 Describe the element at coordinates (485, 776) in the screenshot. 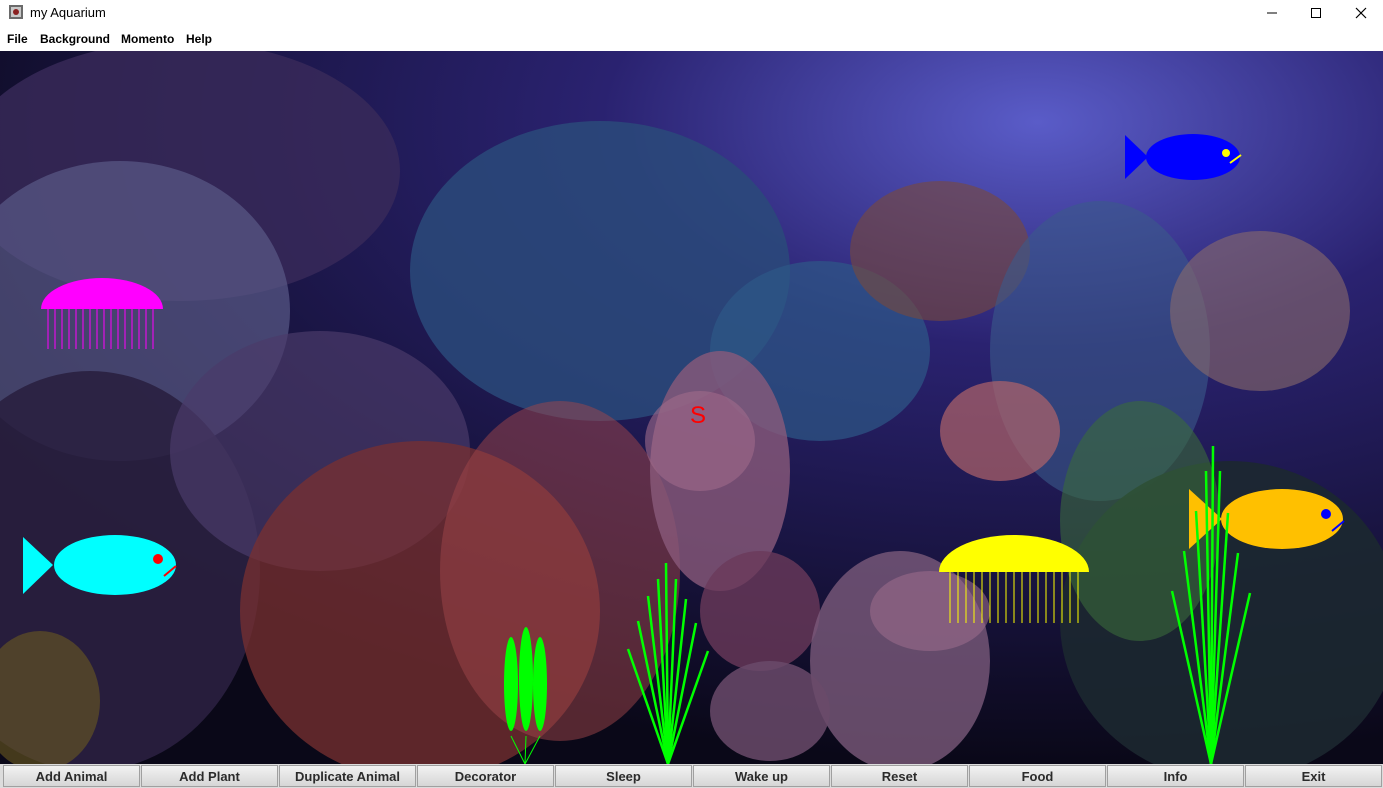

I see `decorator-button: Decorator` at that location.